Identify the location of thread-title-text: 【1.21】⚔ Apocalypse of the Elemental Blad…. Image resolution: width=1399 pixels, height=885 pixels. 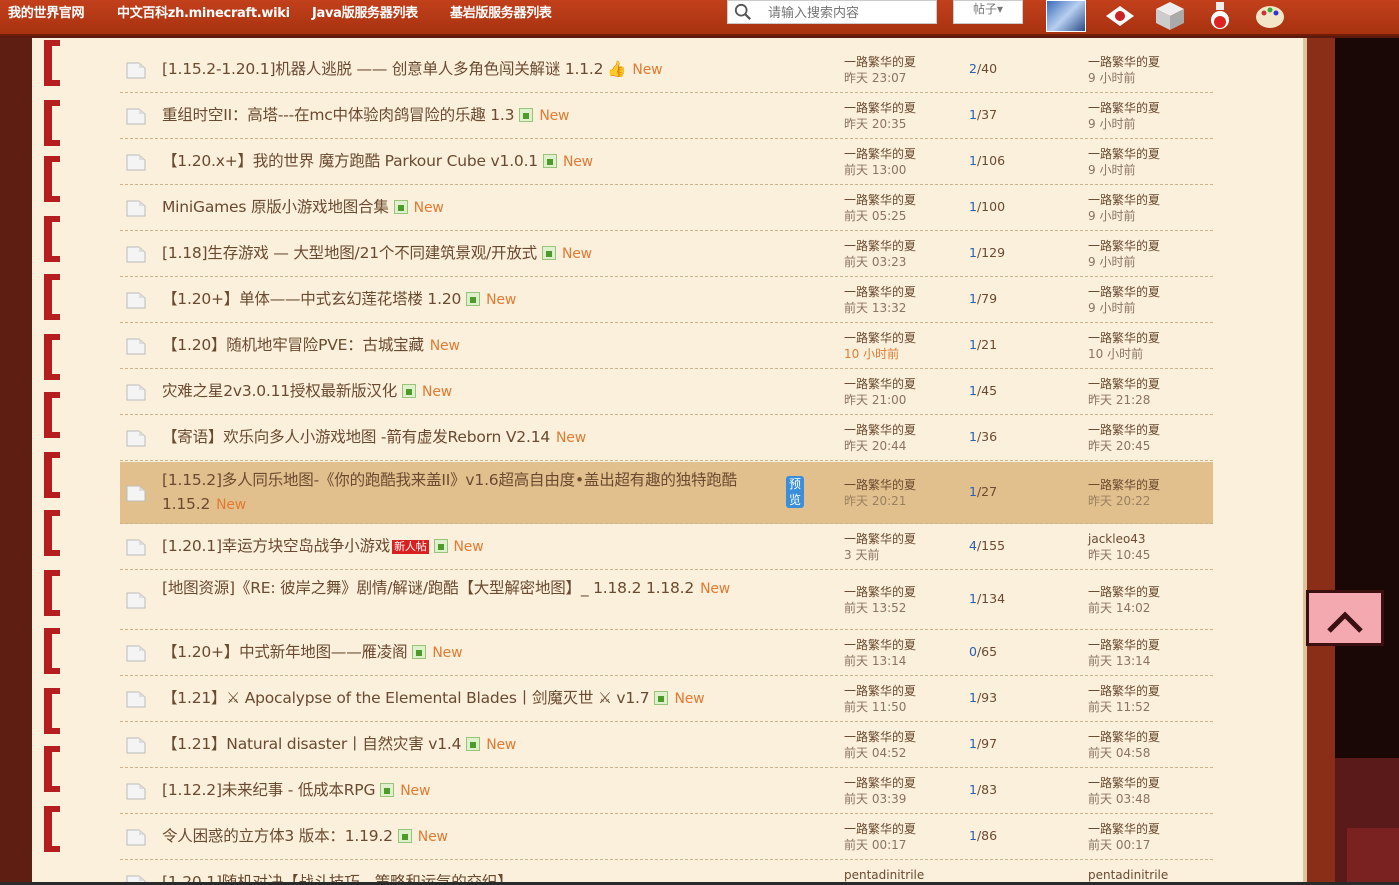
(406, 698).